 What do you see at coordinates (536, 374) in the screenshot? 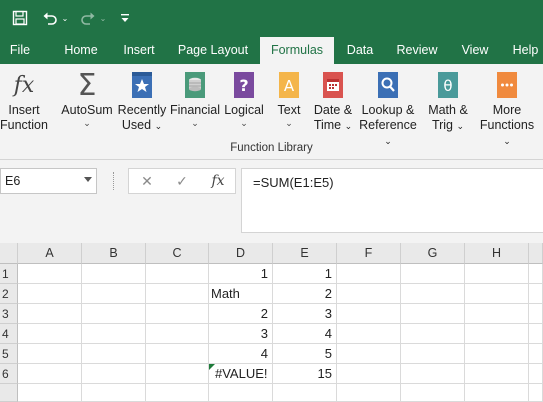
I see `cell-i6` at bounding box center [536, 374].